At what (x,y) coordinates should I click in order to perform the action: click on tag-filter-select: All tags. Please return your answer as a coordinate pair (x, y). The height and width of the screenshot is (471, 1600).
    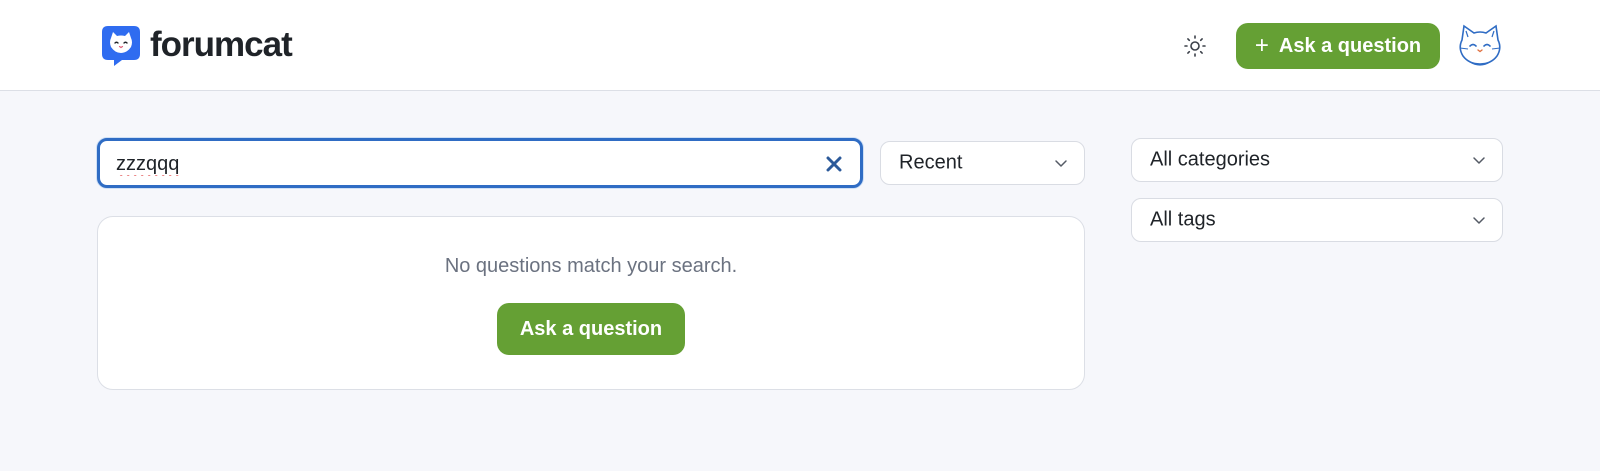
    Looking at the image, I should click on (1317, 220).